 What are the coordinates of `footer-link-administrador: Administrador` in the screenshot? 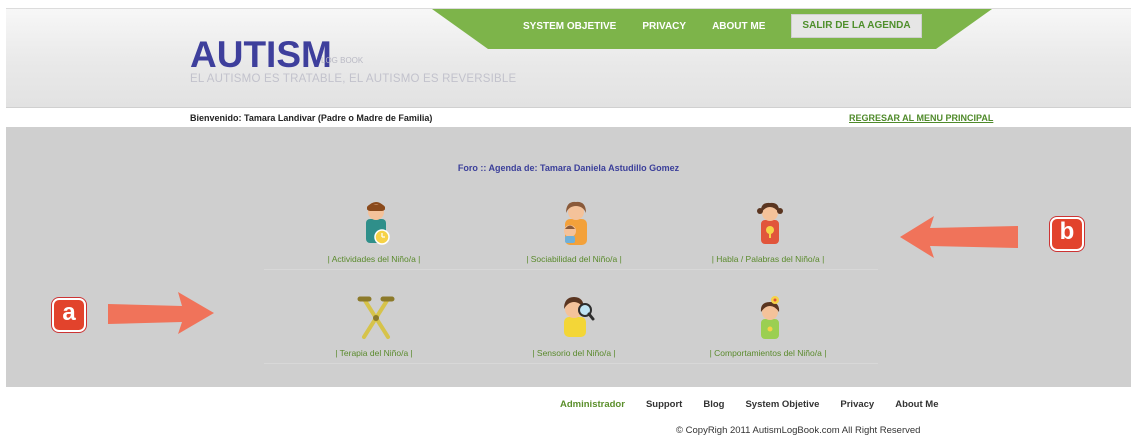 It's located at (592, 404).